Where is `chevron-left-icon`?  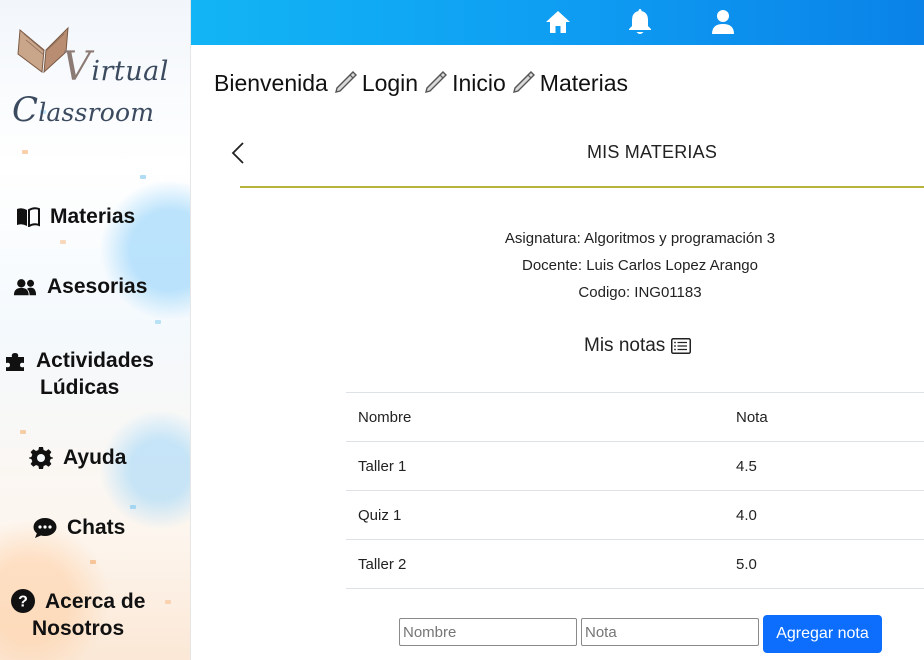 chevron-left-icon is located at coordinates (237, 153).